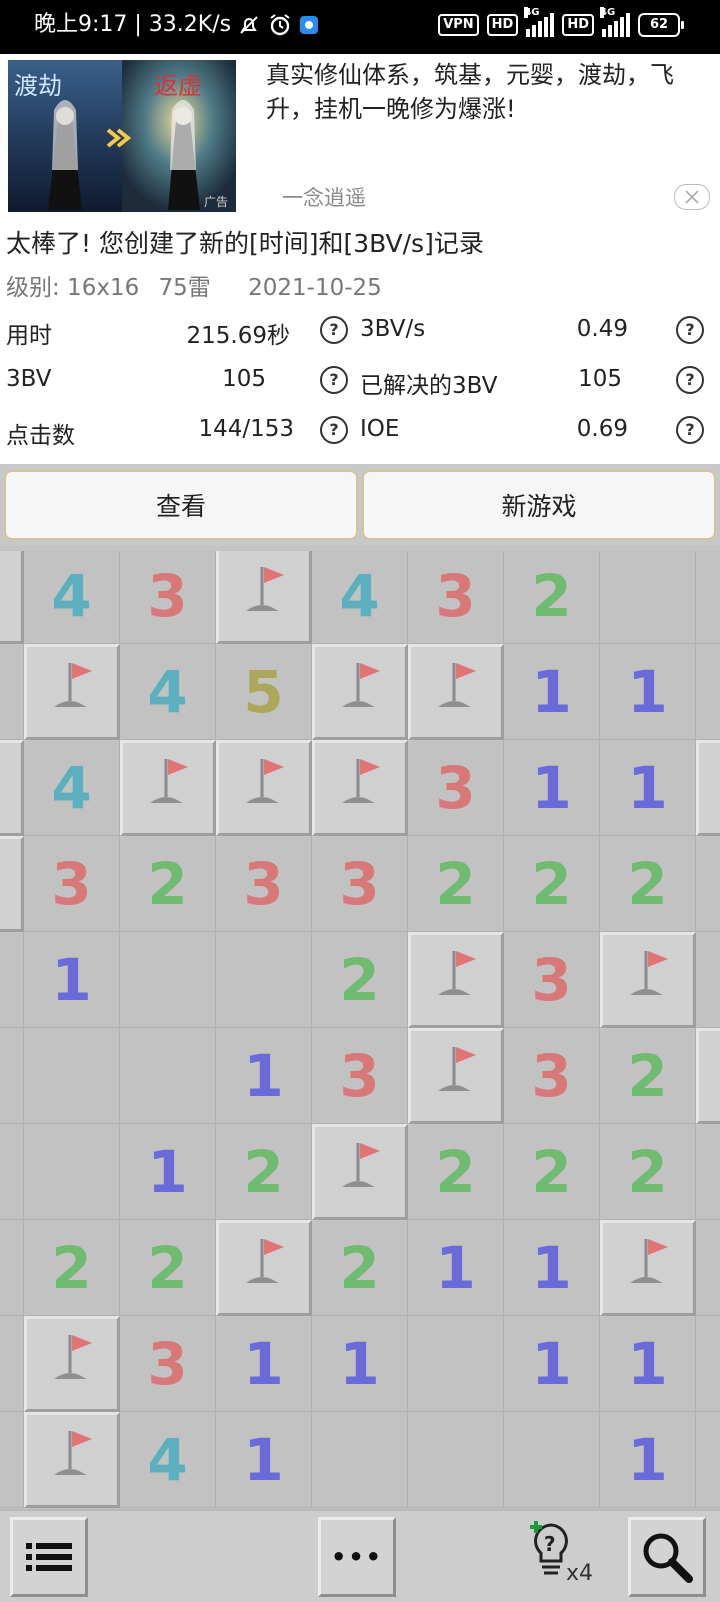  Describe the element at coordinates (692, 197) in the screenshot. I see `ad-close-button` at that location.